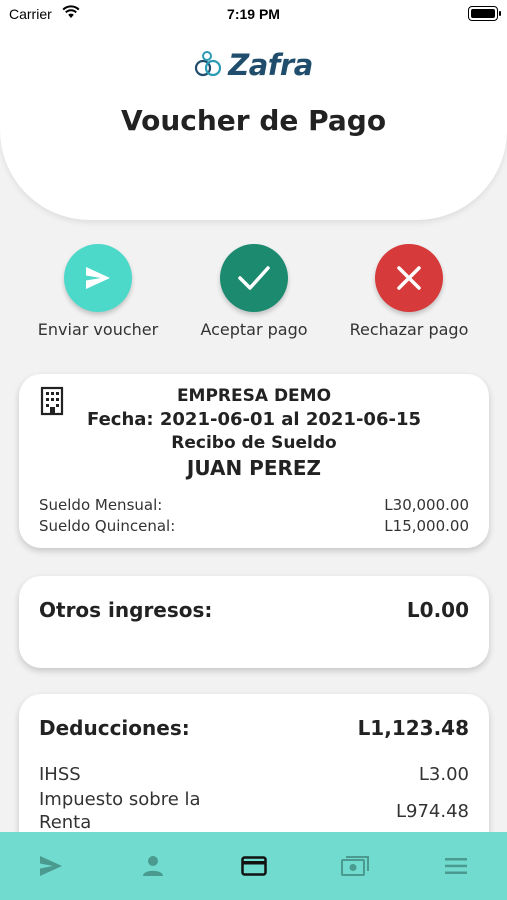  I want to click on monthly-salary-value: L30,000.00, so click(426, 505).